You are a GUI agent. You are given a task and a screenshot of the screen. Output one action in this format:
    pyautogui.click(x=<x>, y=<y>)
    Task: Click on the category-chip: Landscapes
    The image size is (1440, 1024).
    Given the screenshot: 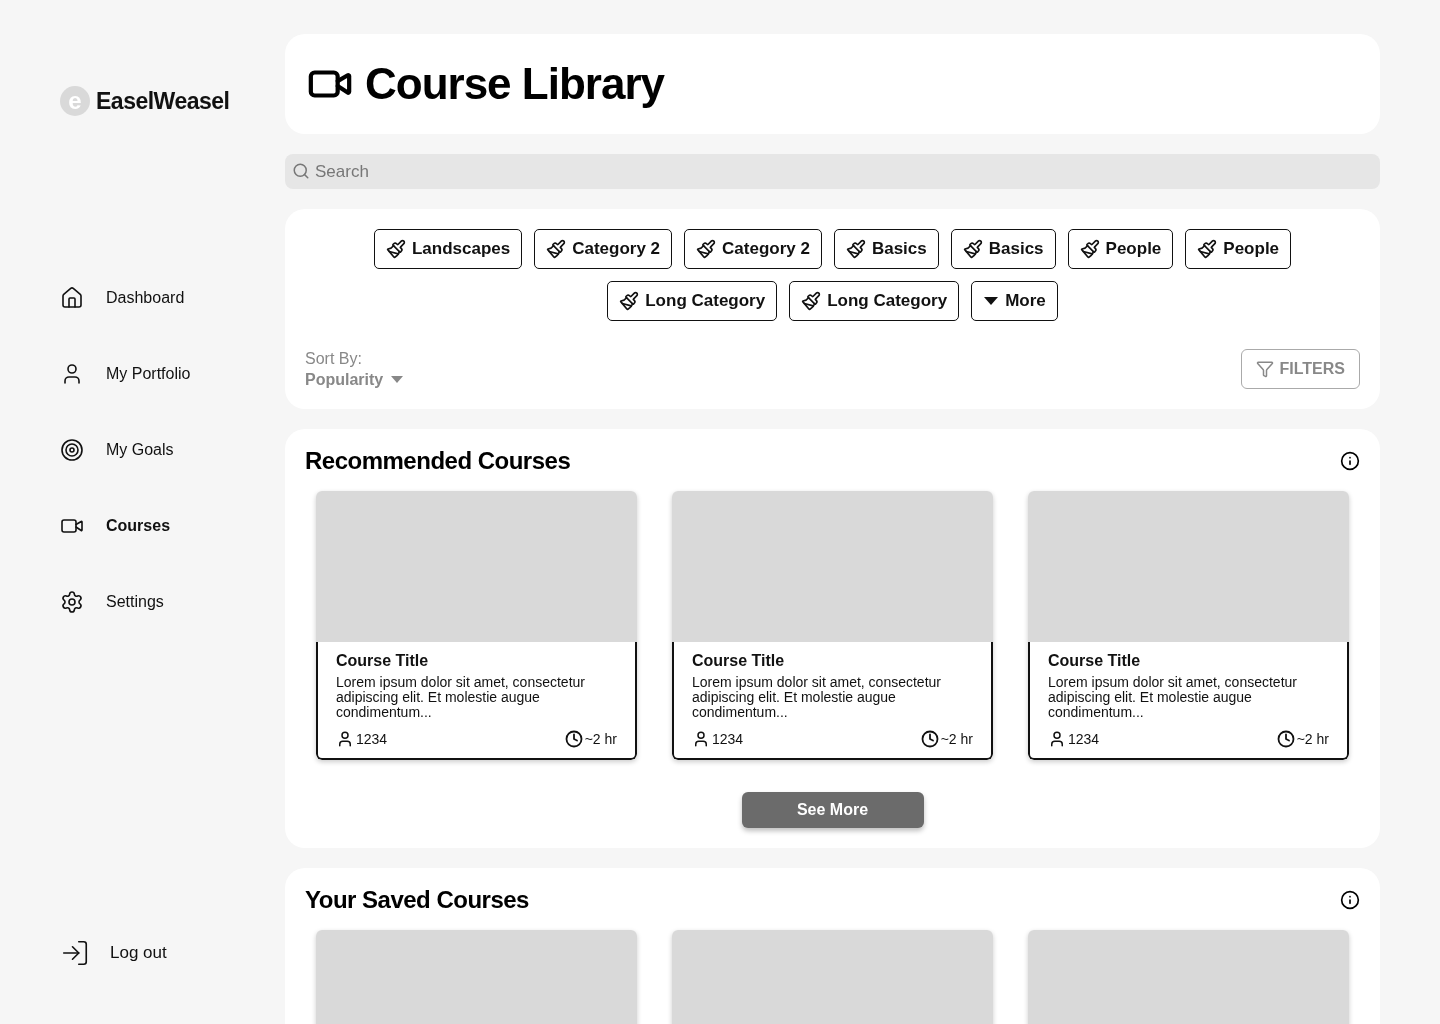 What is the action you would take?
    pyautogui.click(x=448, y=249)
    